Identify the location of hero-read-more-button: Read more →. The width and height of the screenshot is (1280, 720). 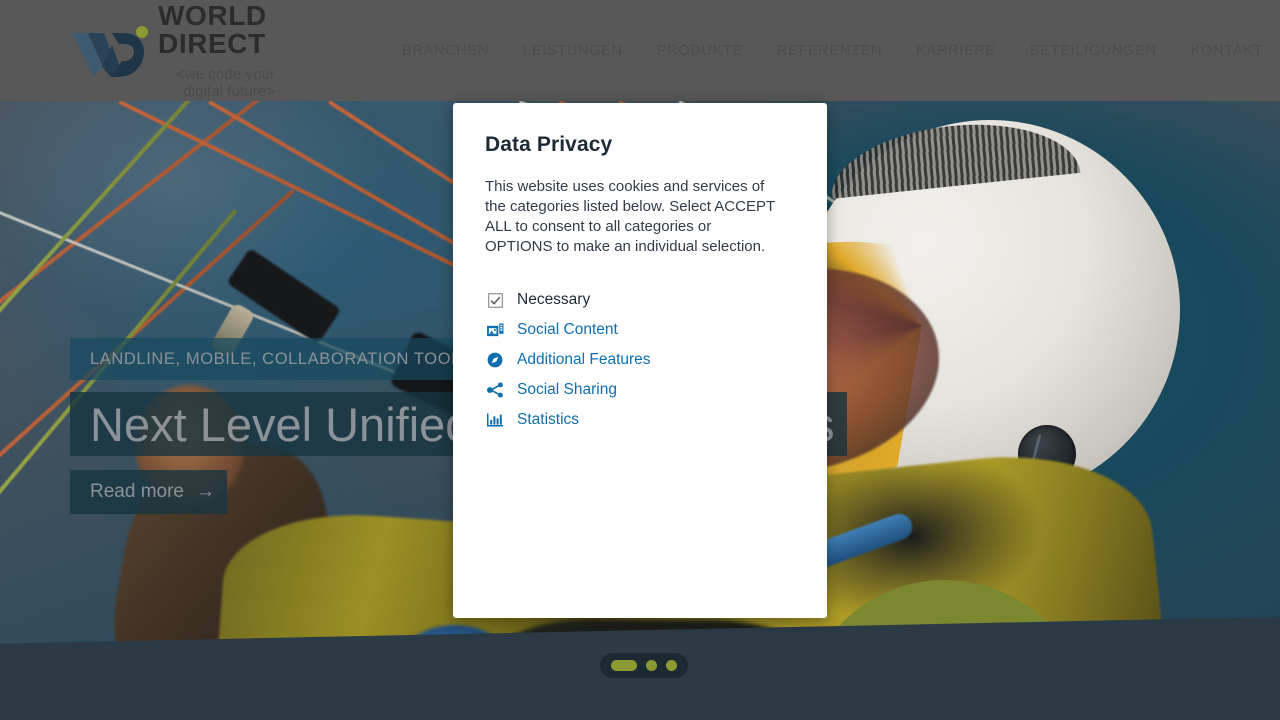
(148, 492).